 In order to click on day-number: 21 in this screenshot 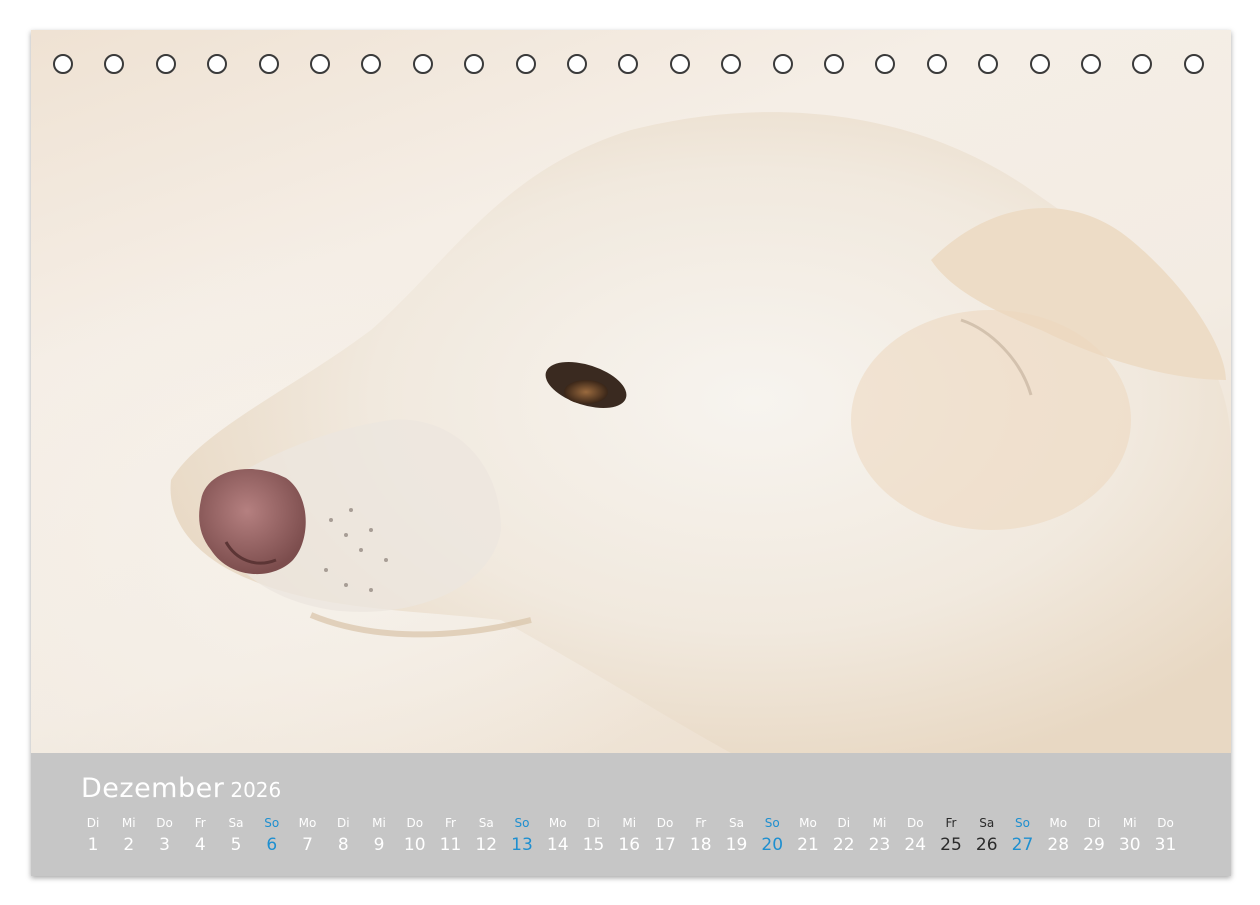, I will do `click(808, 845)`.